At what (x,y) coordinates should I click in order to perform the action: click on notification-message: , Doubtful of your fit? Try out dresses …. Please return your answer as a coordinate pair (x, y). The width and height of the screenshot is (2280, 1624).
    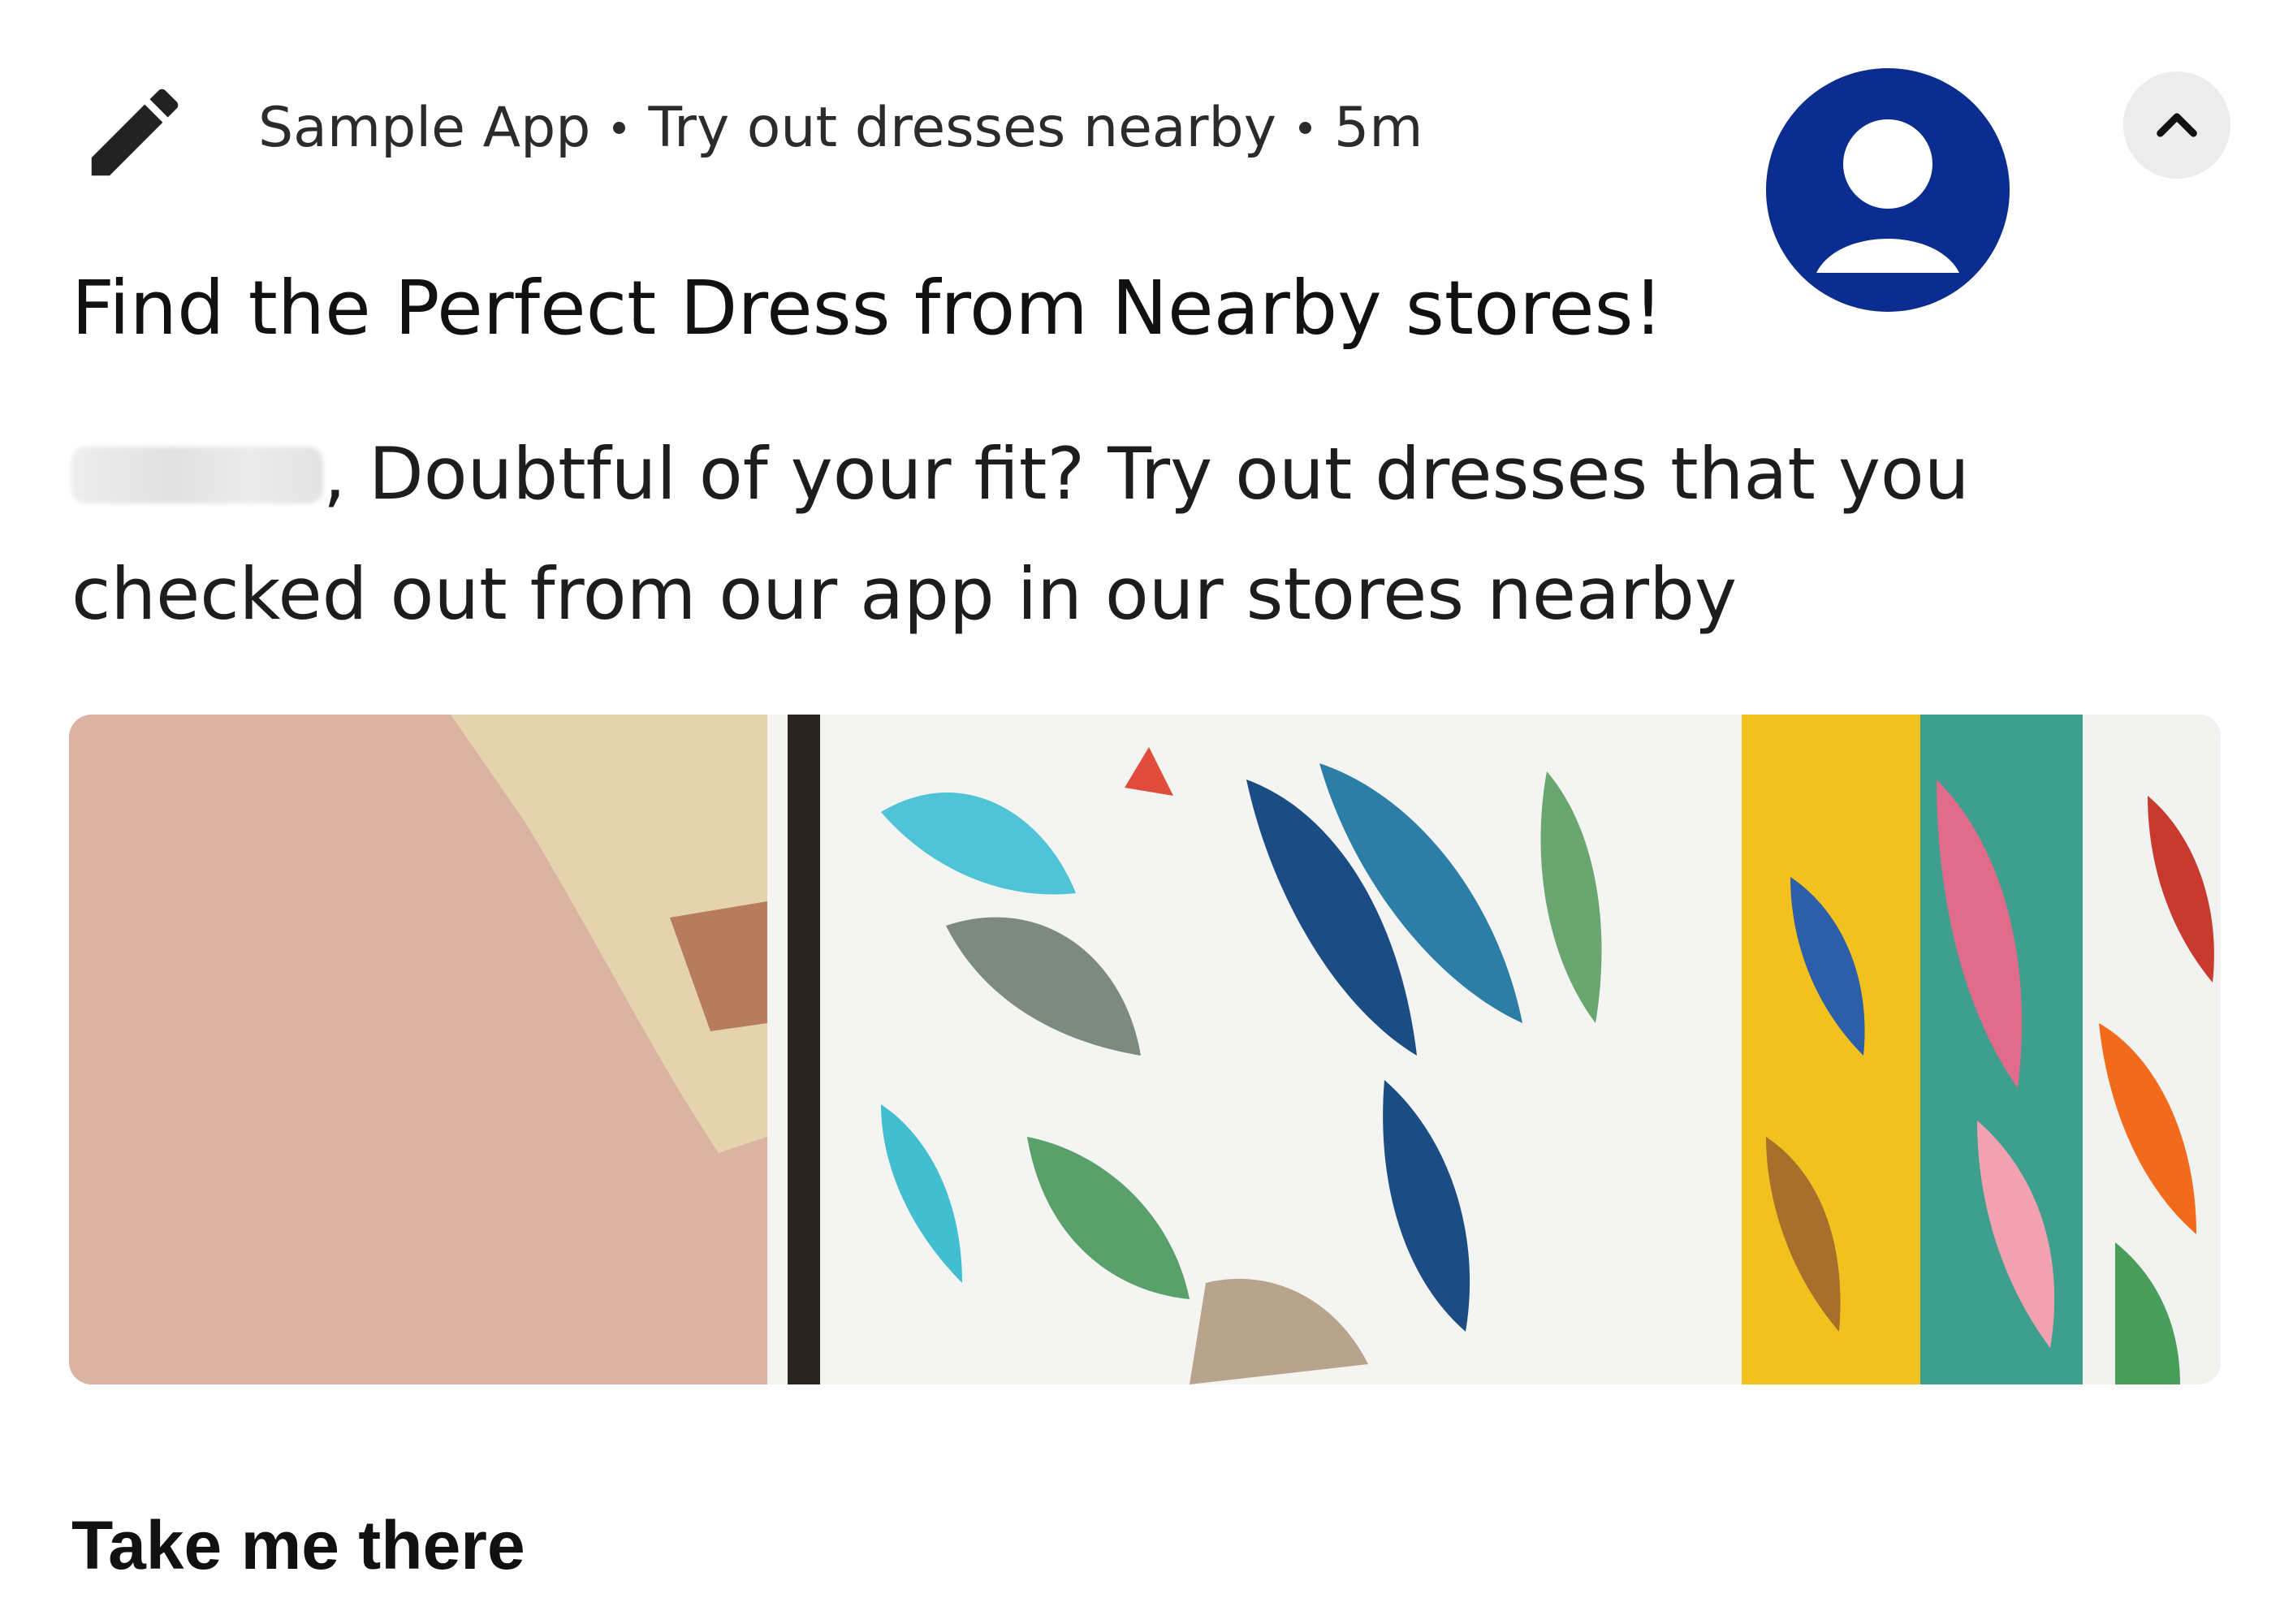
    Looking at the image, I should click on (1045, 534).